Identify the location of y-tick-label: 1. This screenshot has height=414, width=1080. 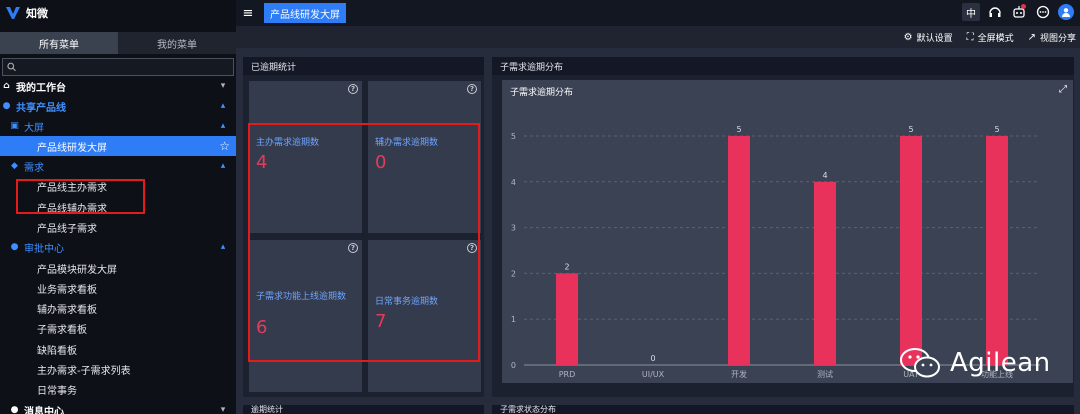
(513, 319).